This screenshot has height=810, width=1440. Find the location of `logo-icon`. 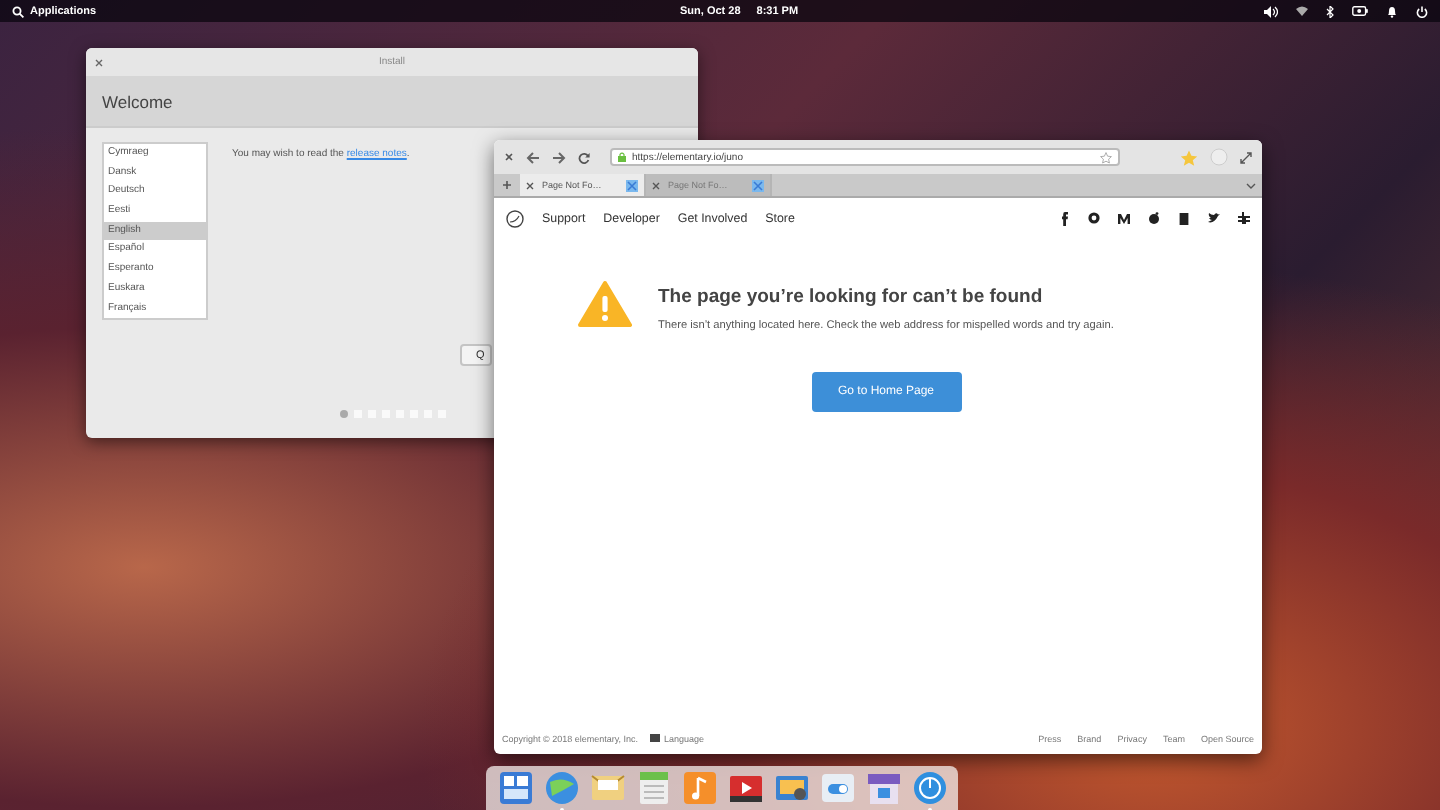

logo-icon is located at coordinates (515, 218).